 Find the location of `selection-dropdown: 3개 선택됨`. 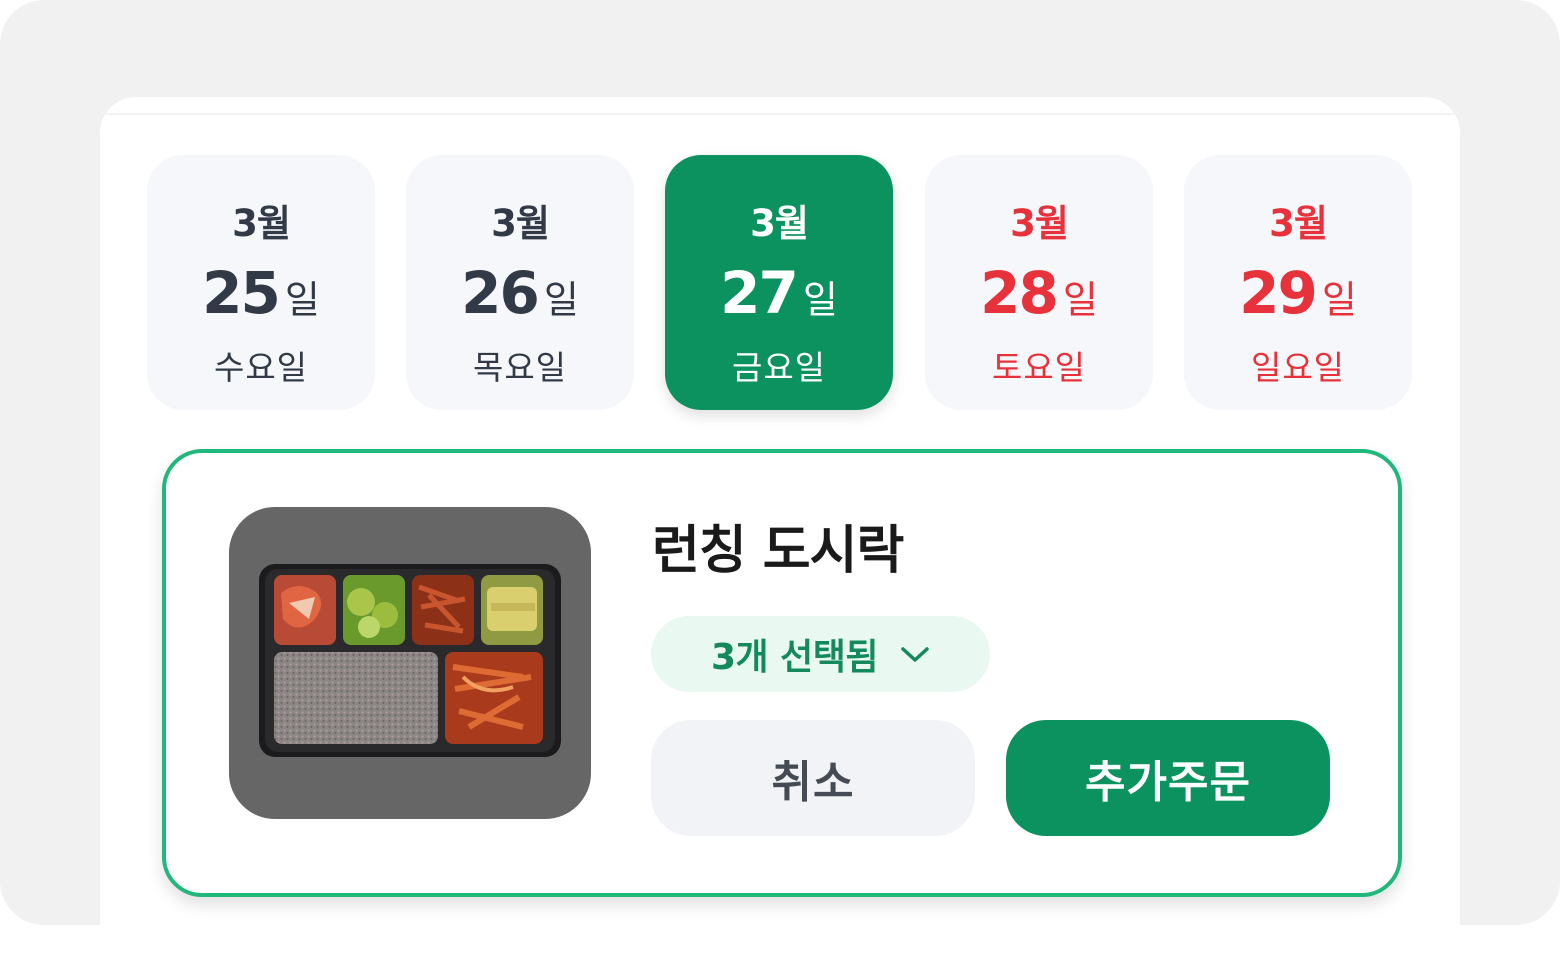

selection-dropdown: 3개 선택됨 is located at coordinates (820, 654).